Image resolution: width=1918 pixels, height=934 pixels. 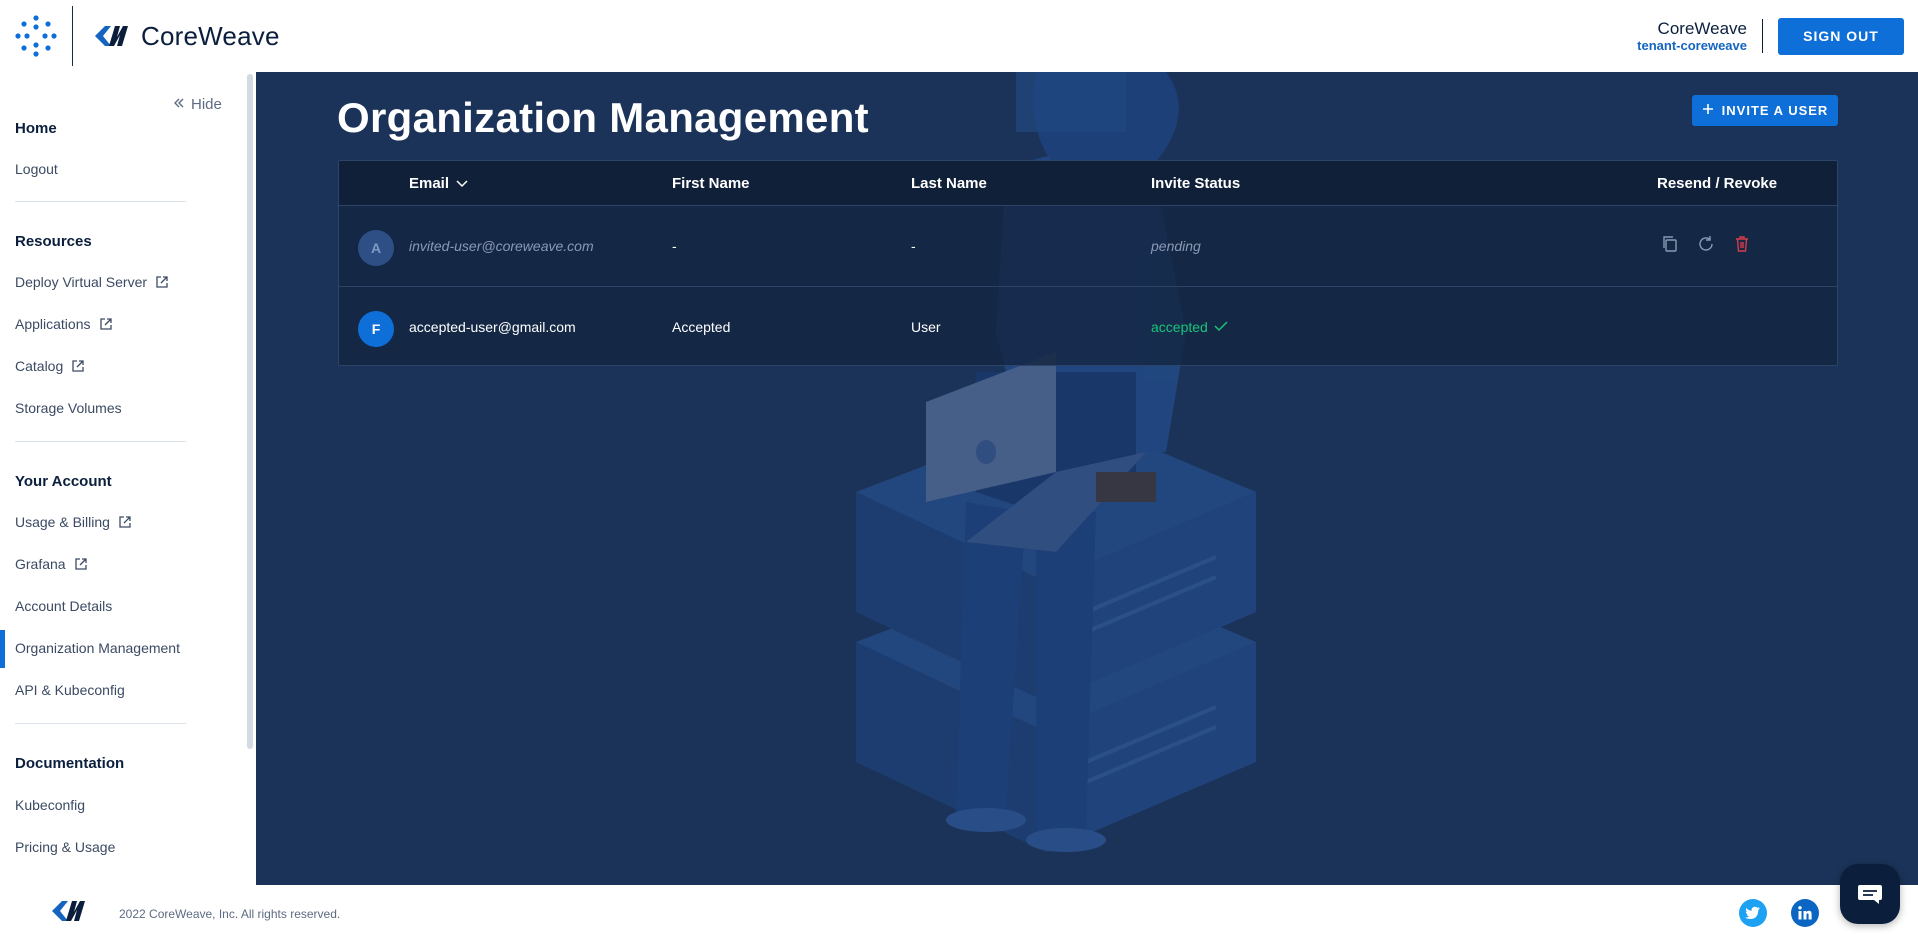 I want to click on copy-icon, so click(x=1670, y=244).